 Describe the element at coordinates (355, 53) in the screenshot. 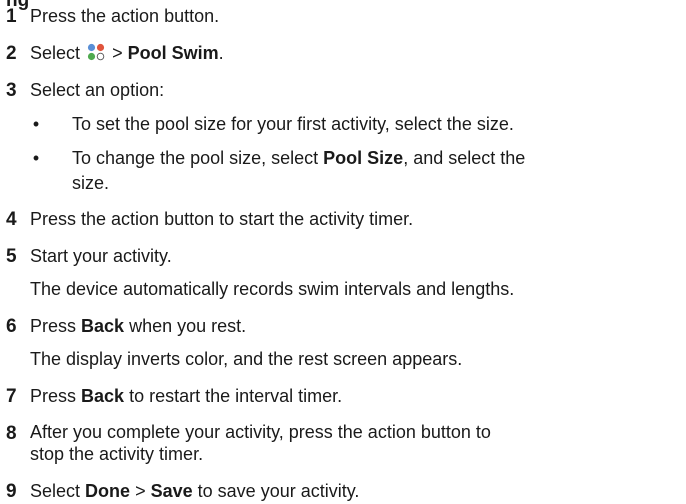

I see `step-text: Select > Pool Swim.` at that location.